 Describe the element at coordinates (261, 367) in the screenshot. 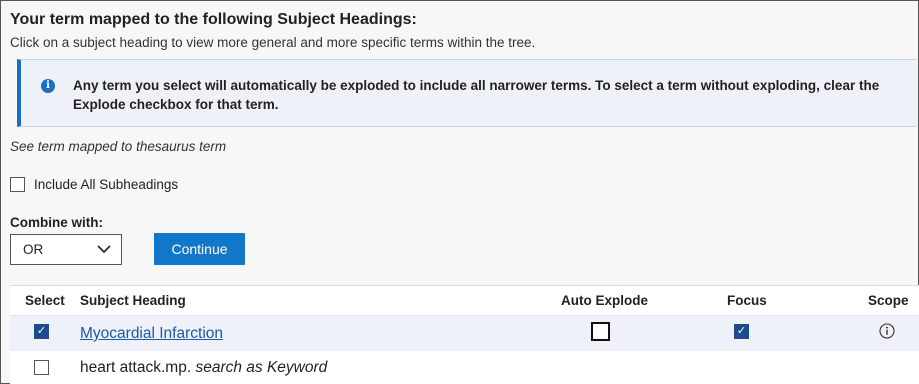

I see `keyword-term-suffix: search as Keyword` at that location.